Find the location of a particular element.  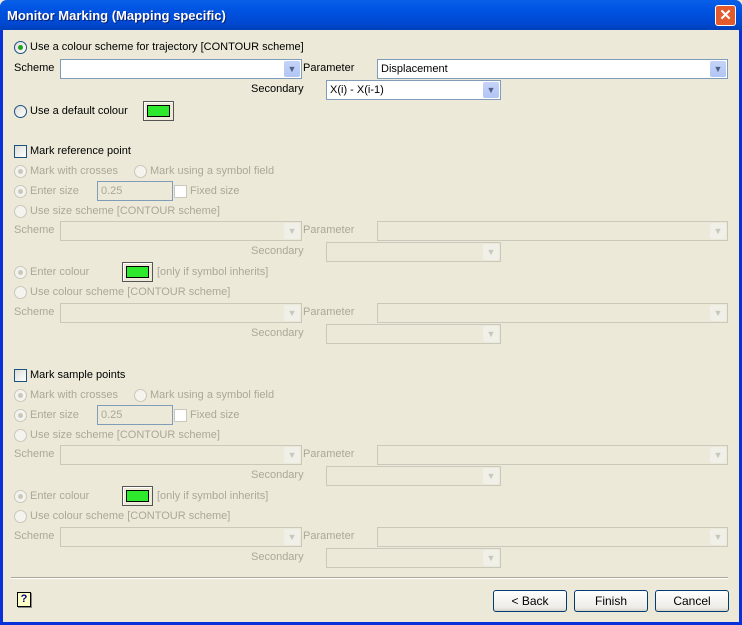

sample-crosses-label: Mark with crosses is located at coordinates (74, 395).